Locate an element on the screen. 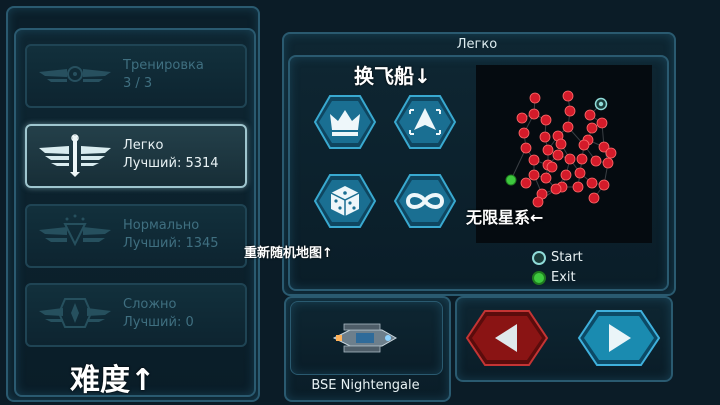 The image size is (720, 405). ship-preview-icon is located at coordinates (365, 338).